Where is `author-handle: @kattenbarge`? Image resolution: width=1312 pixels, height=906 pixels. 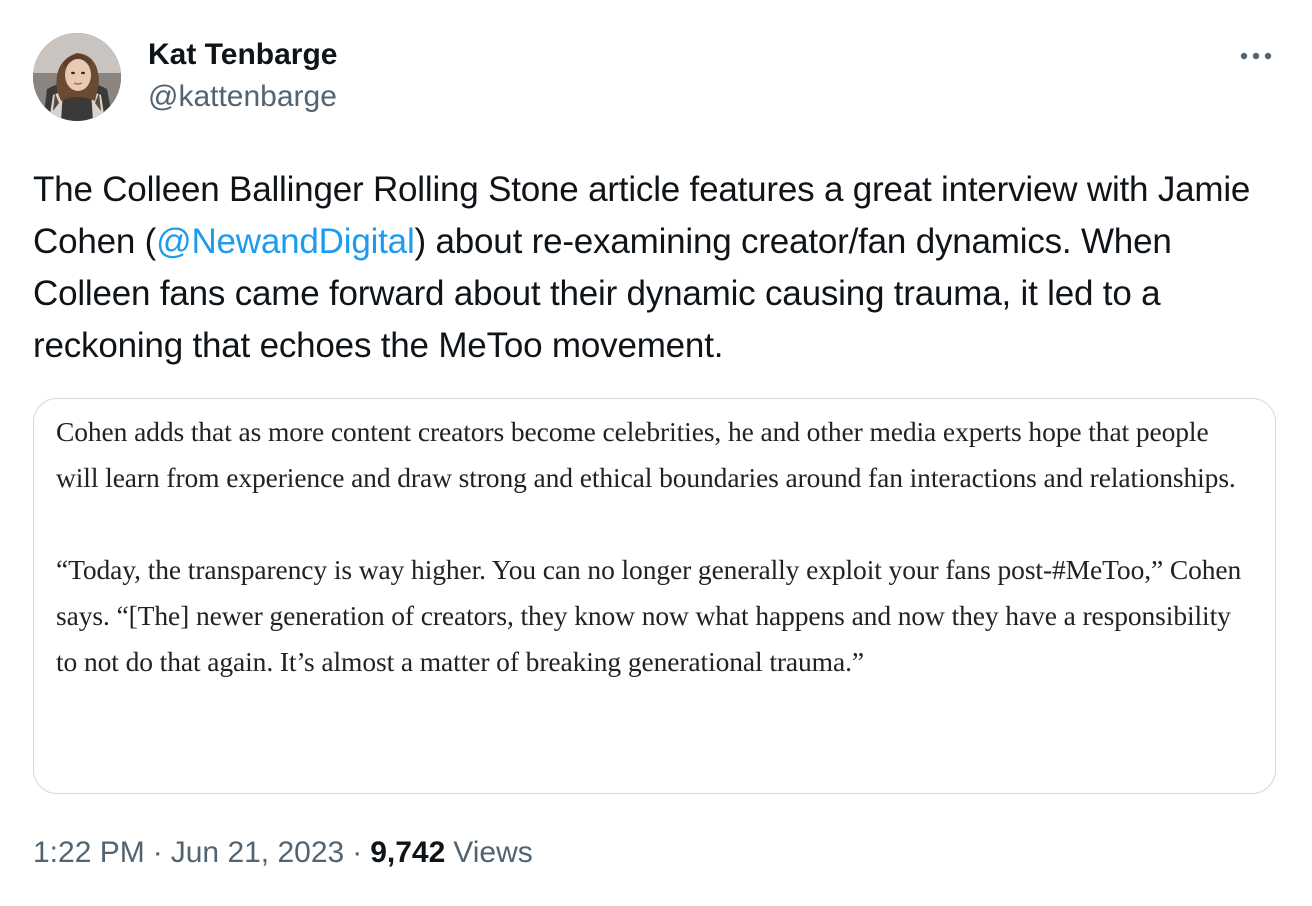 author-handle: @kattenbarge is located at coordinates (242, 97).